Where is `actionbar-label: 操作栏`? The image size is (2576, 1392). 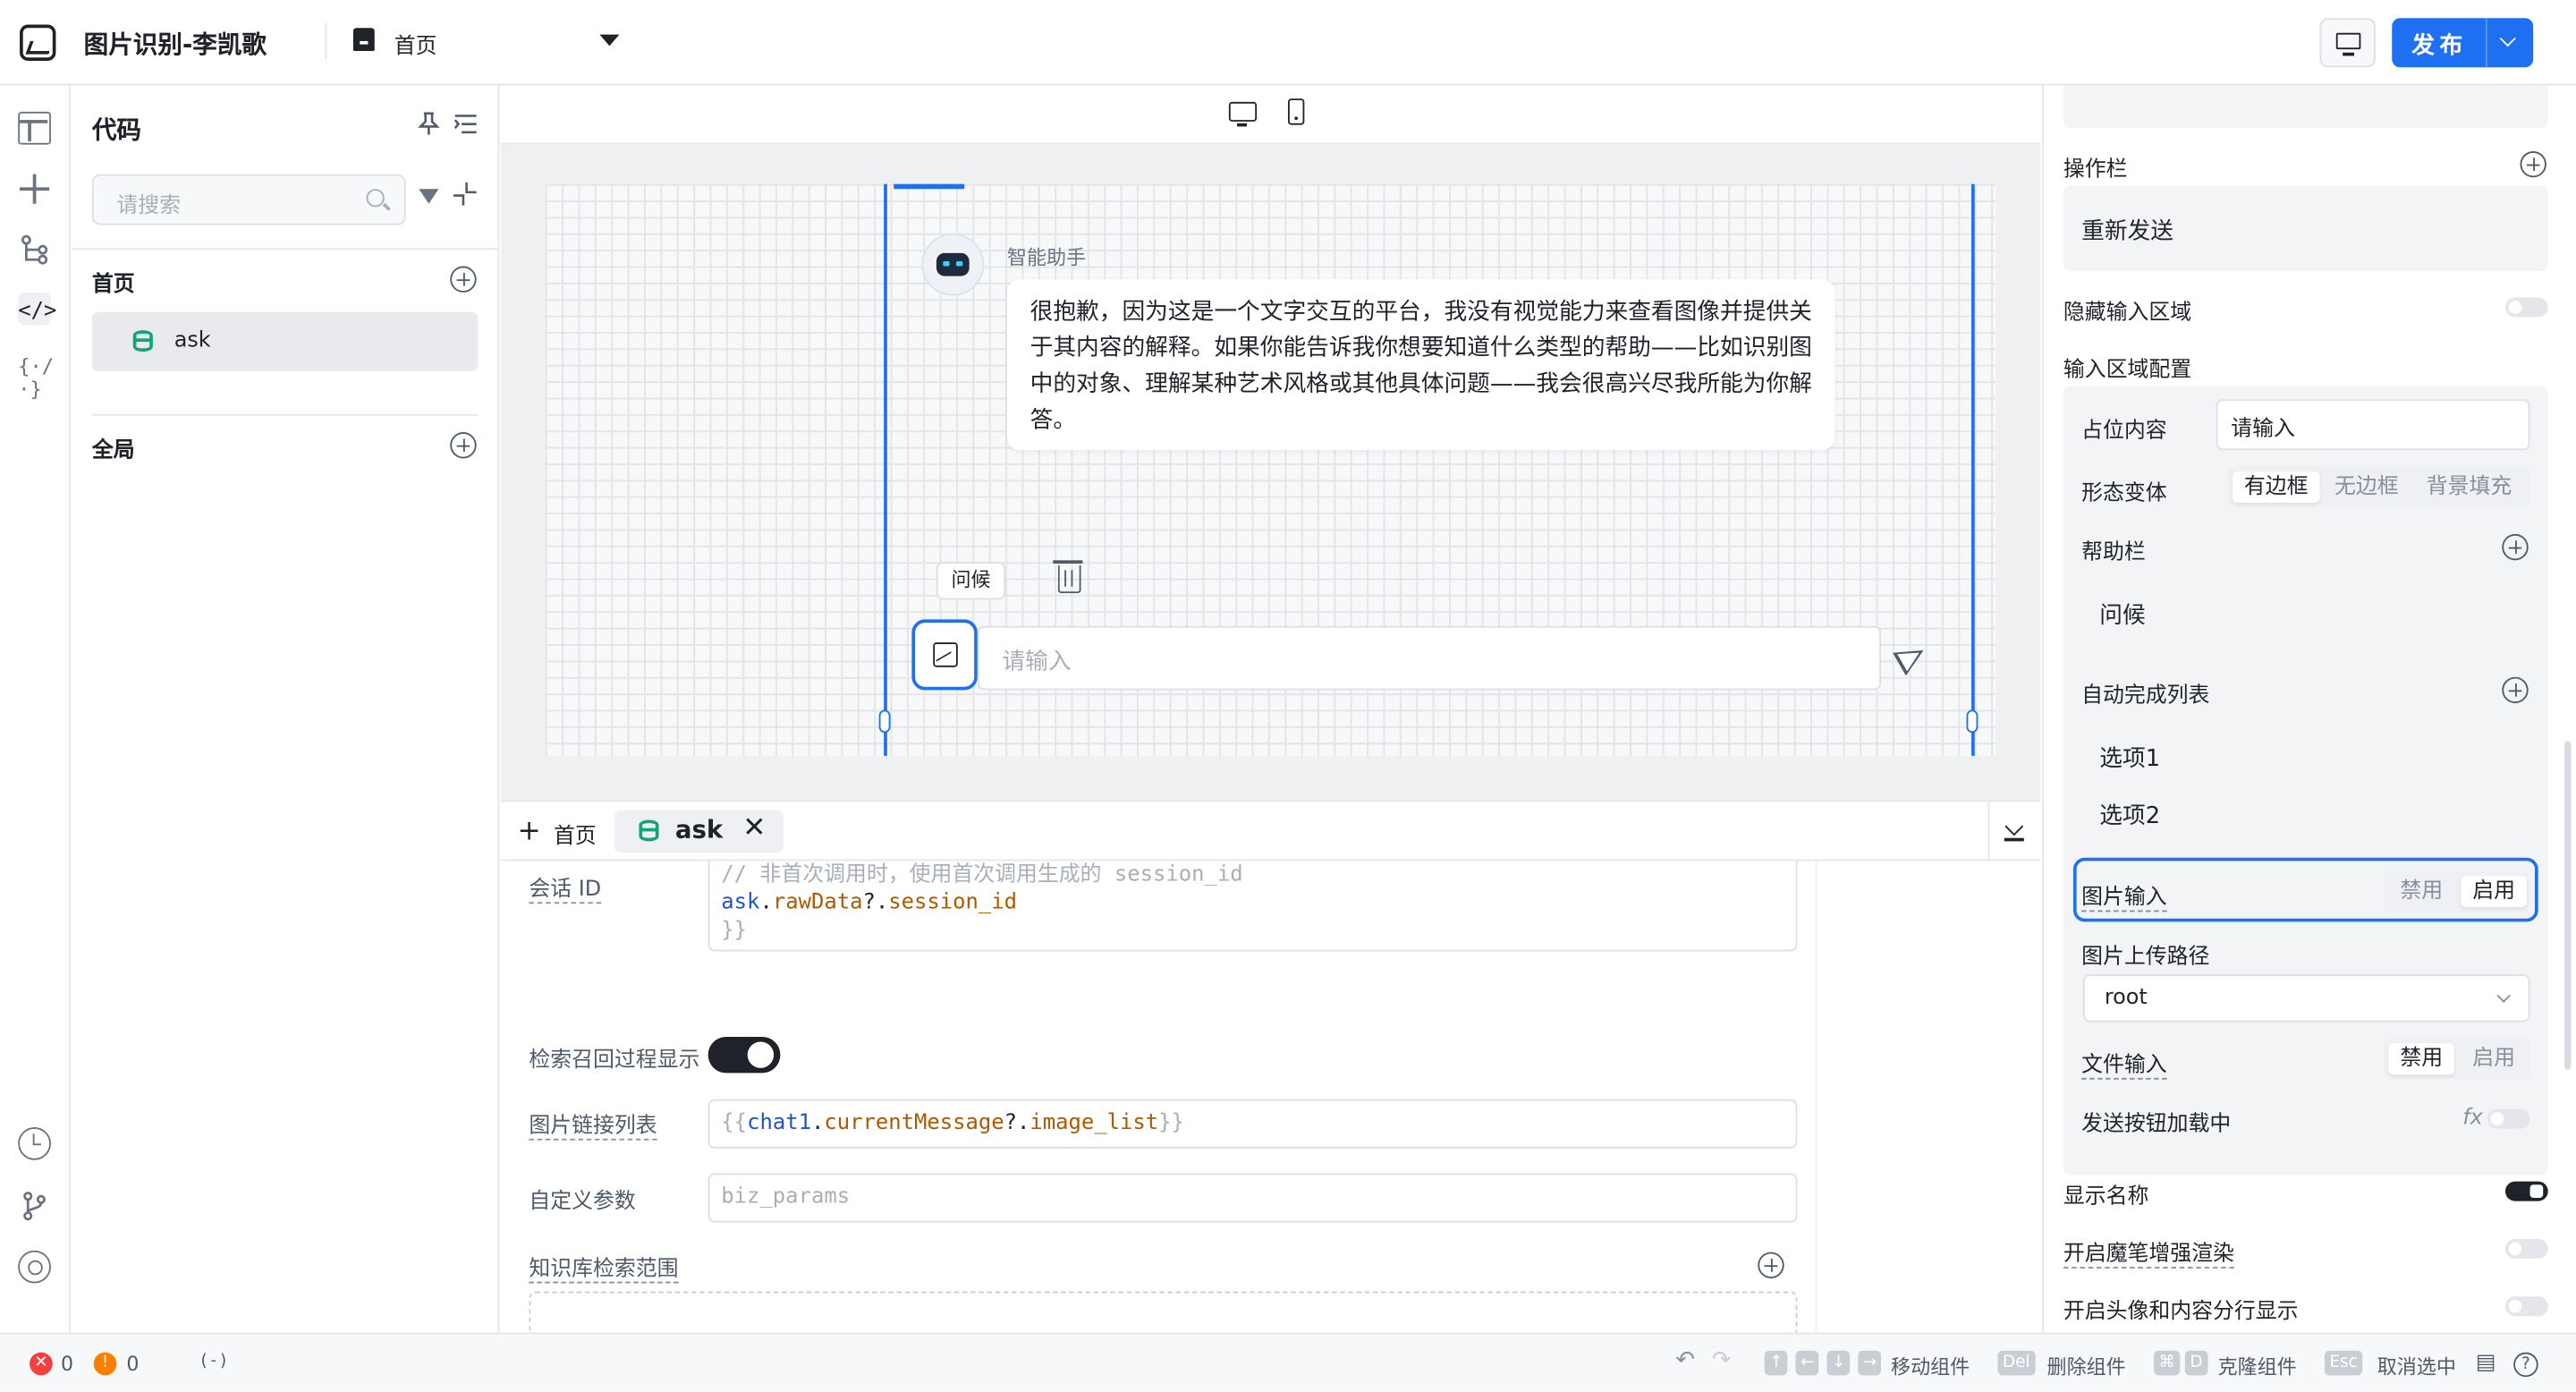
actionbar-label: 操作栏 is located at coordinates (2095, 169).